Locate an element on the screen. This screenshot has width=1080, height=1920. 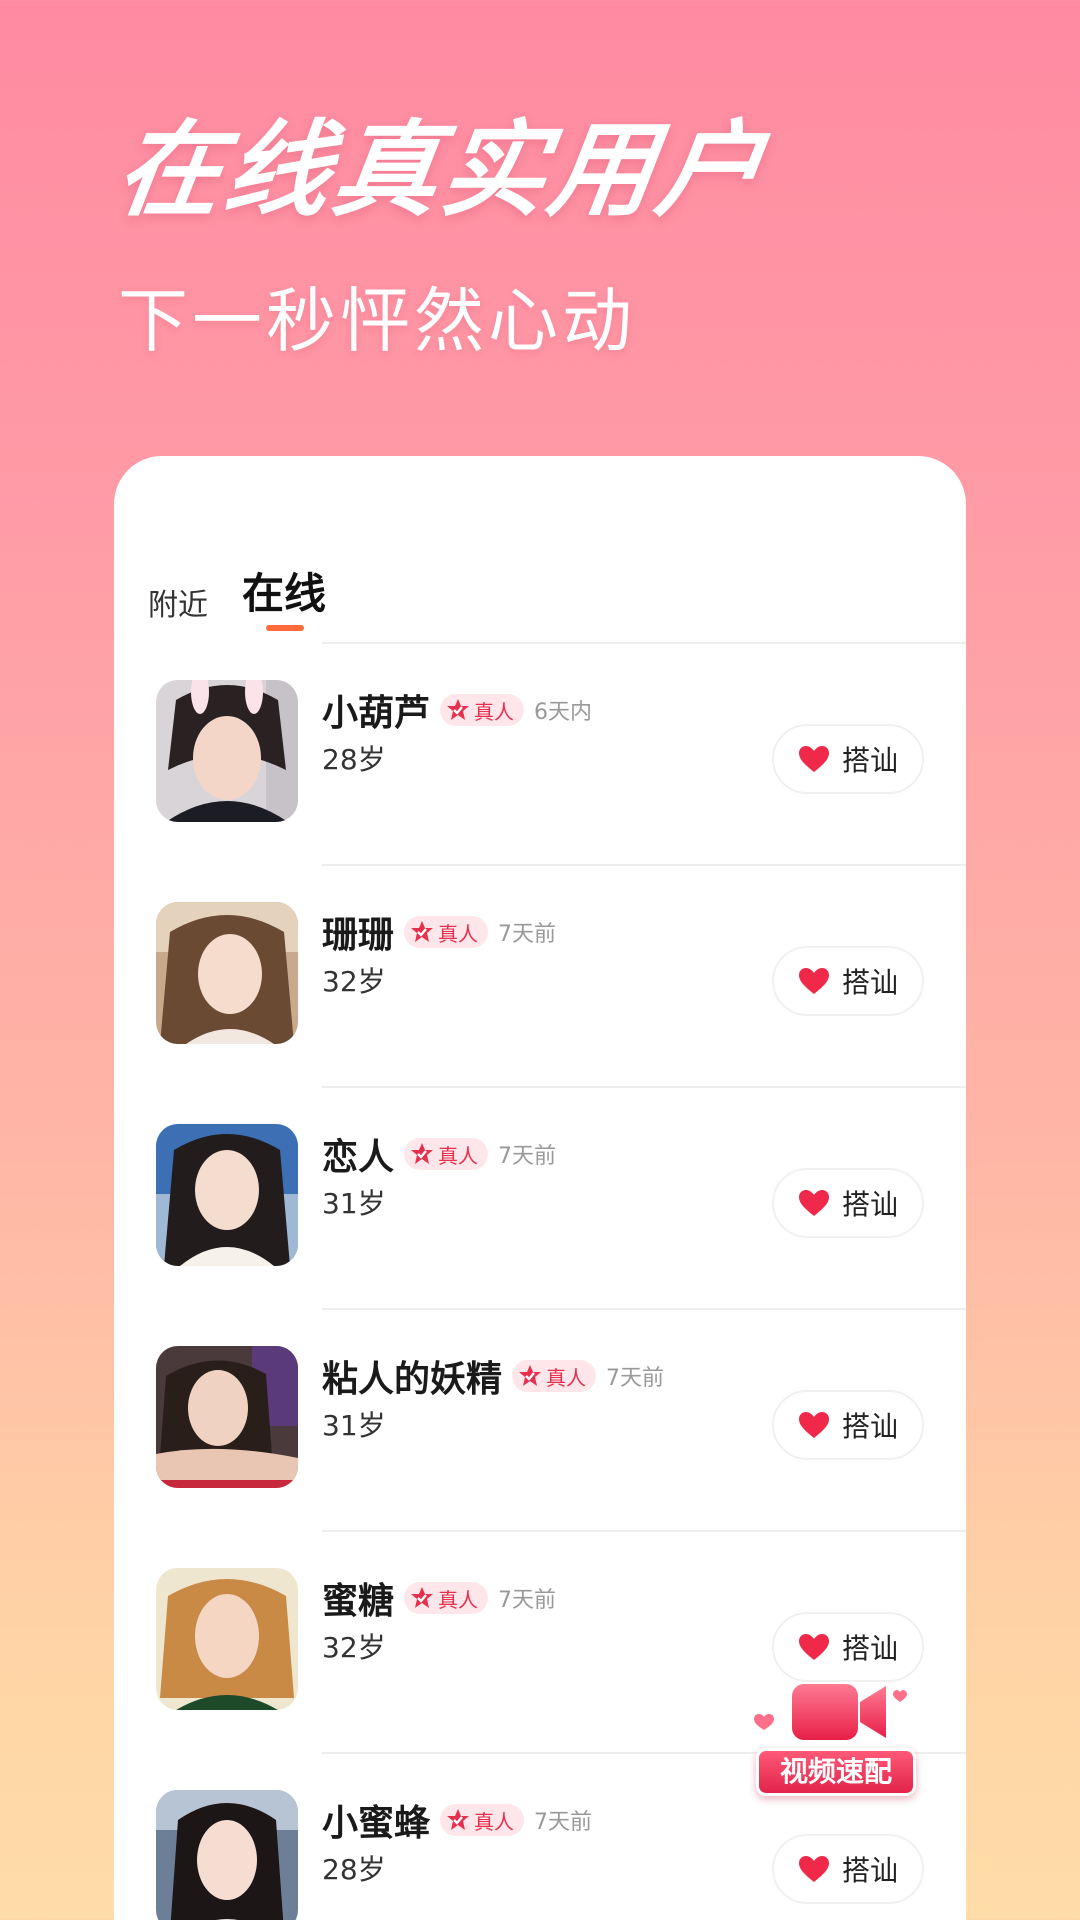
tab-online: 在线 is located at coordinates (284, 590).